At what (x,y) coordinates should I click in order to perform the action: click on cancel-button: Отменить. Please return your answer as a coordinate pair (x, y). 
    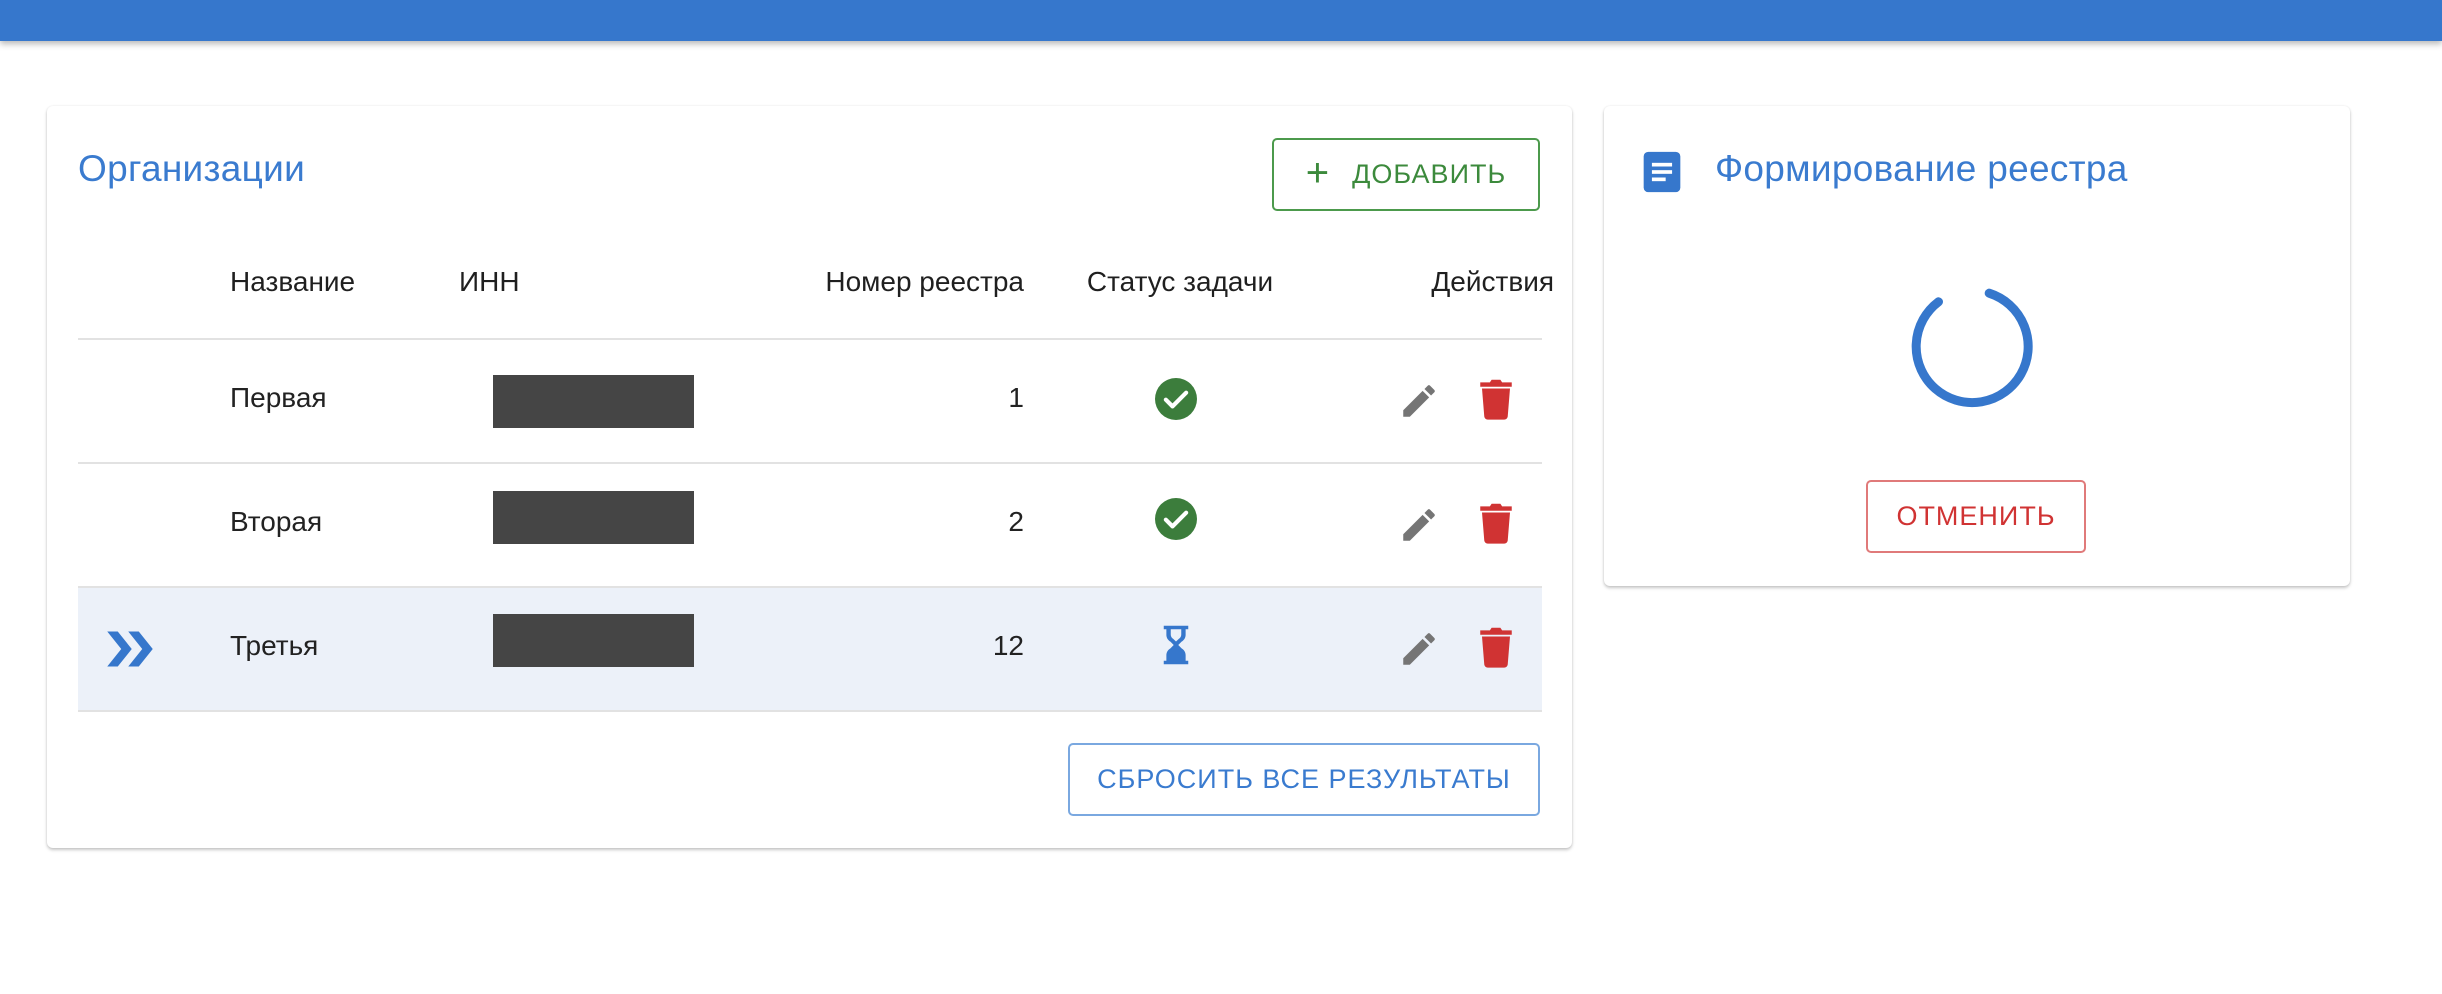
    Looking at the image, I should click on (1976, 516).